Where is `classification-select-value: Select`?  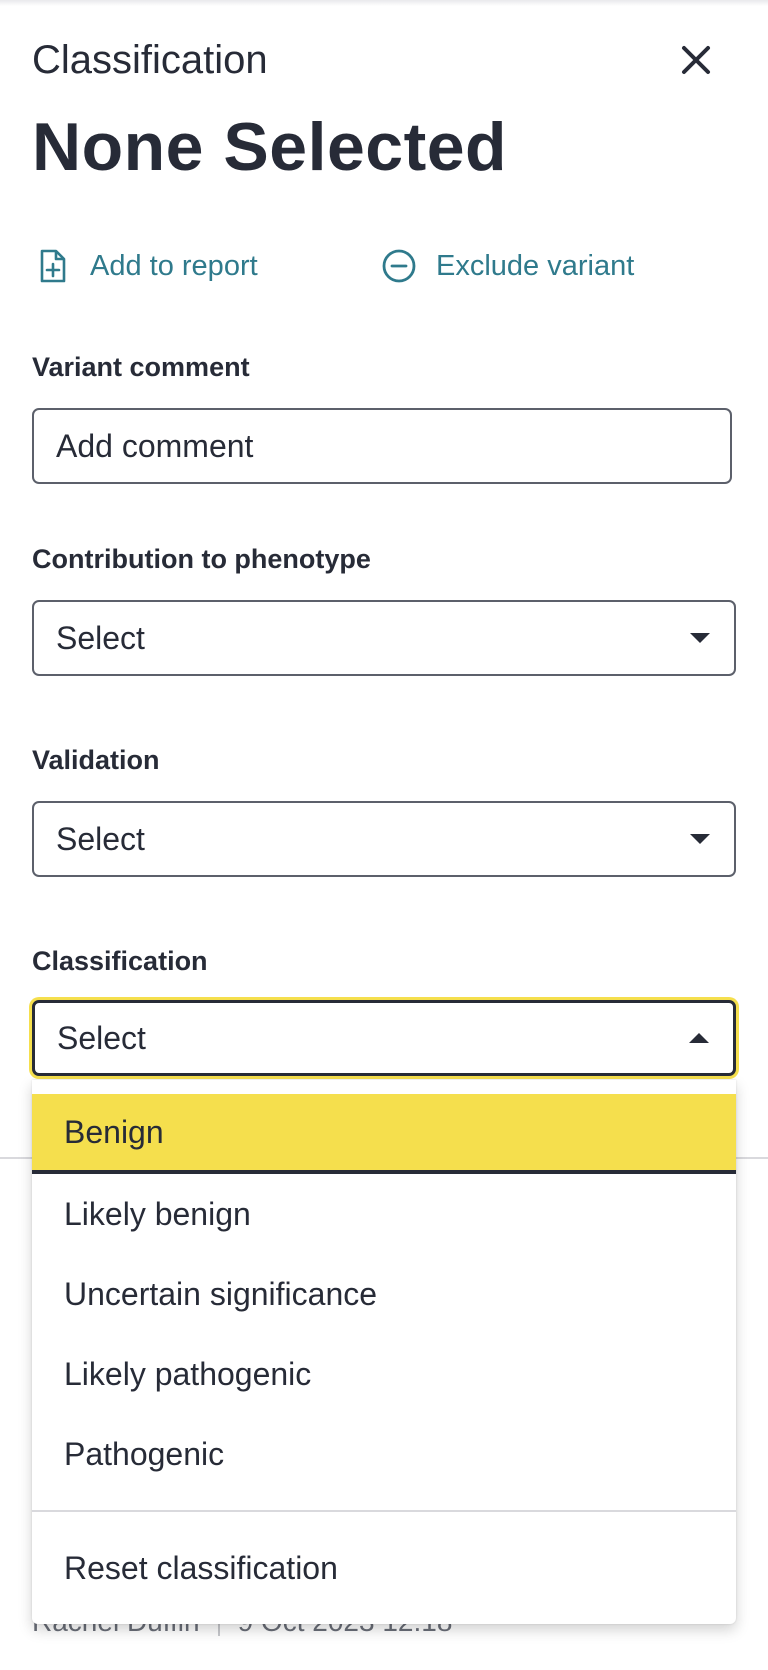
classification-select-value: Select is located at coordinates (101, 1037).